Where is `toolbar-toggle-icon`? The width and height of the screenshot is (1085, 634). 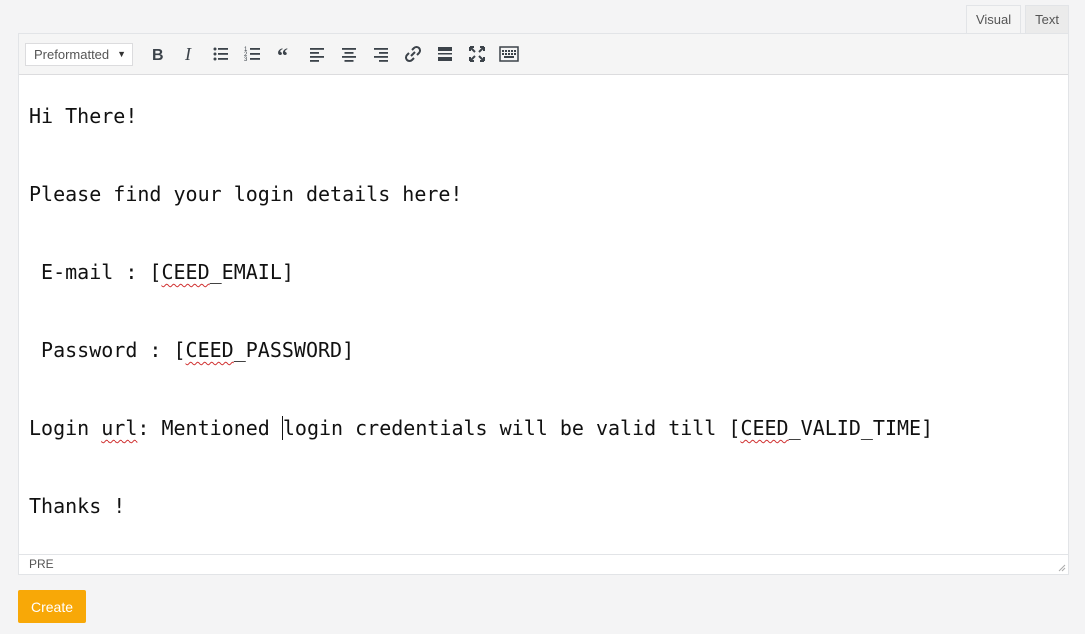
toolbar-toggle-icon is located at coordinates (509, 54).